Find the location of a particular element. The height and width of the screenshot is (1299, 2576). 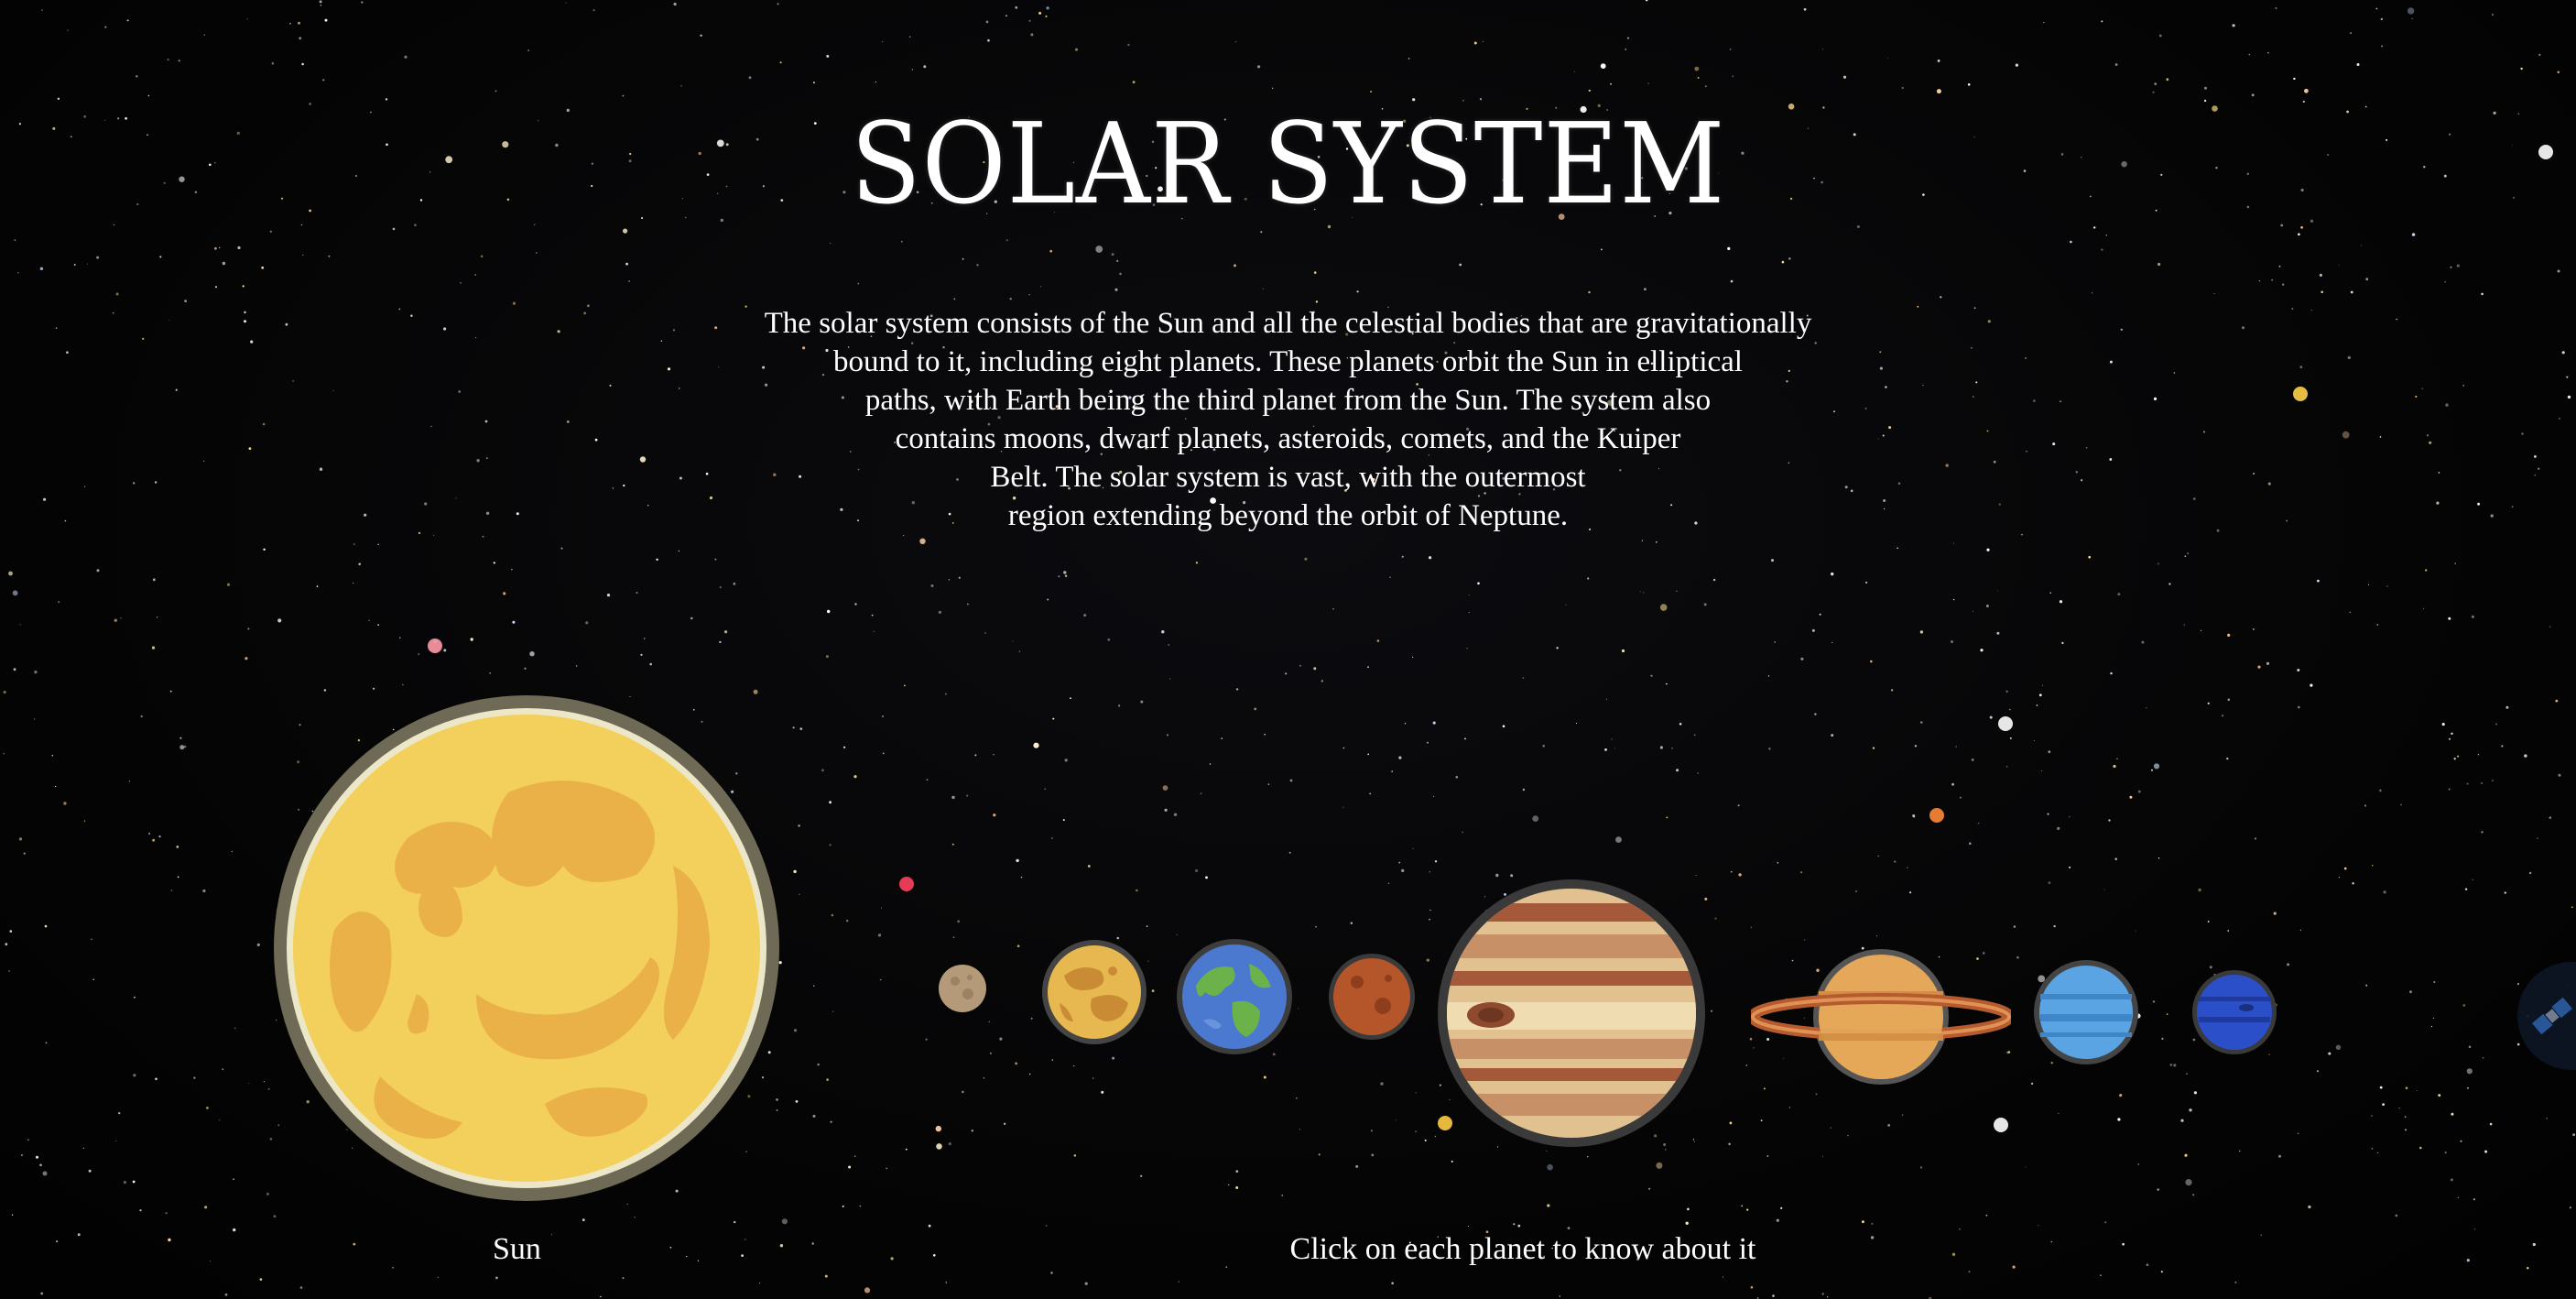

neptune-icon is located at coordinates (2234, 1012).